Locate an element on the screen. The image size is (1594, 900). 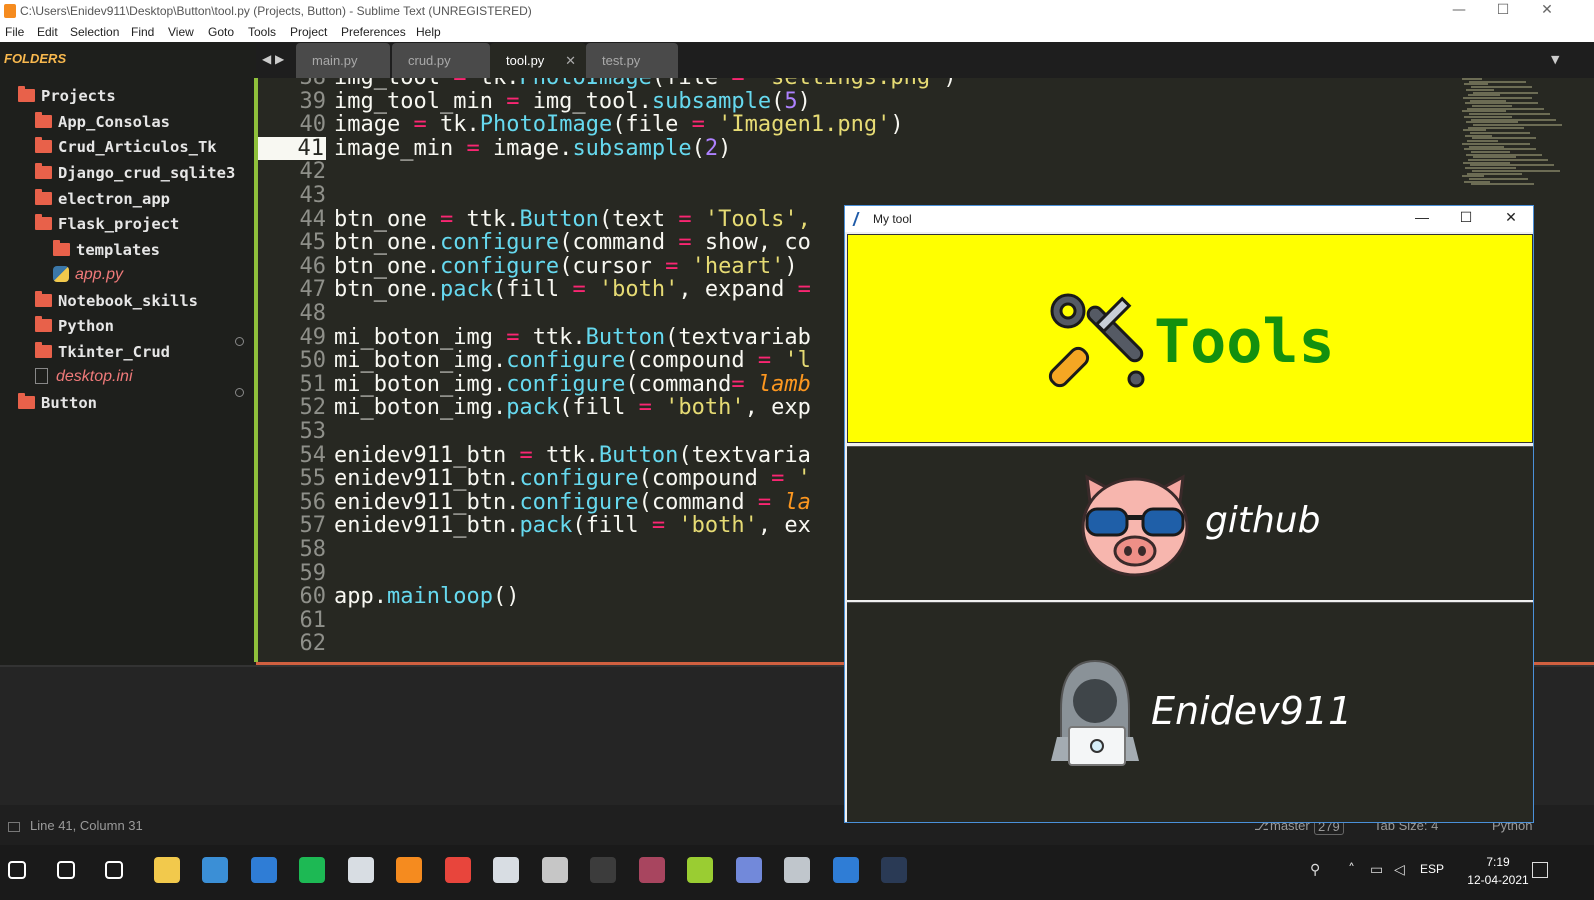
file-explorer-icon is located at coordinates (166, 870).